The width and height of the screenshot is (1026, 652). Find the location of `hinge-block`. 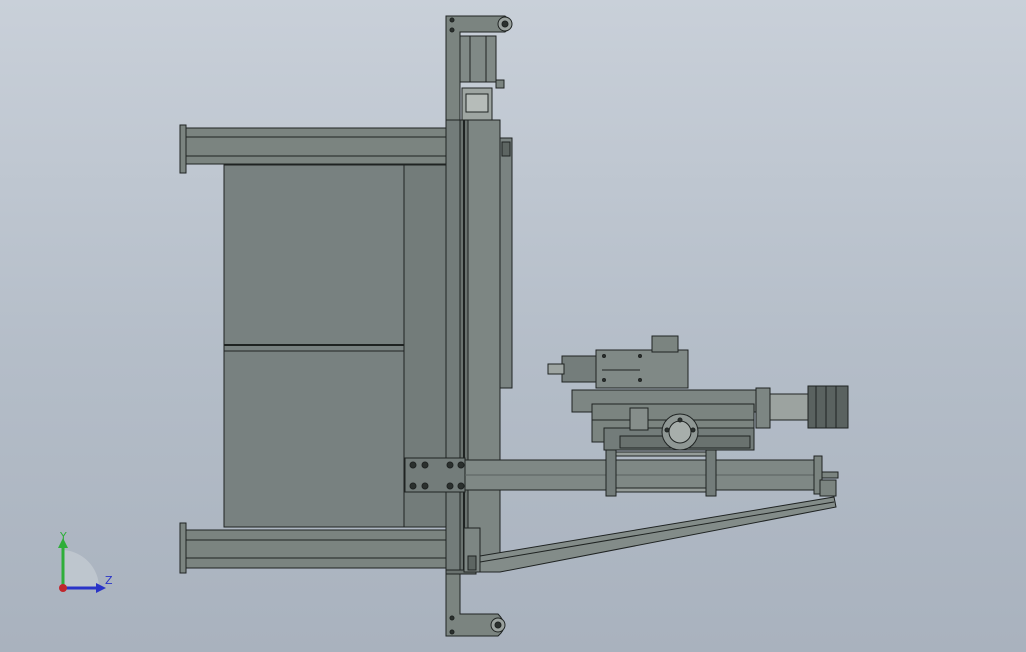

hinge-block is located at coordinates (472, 550).